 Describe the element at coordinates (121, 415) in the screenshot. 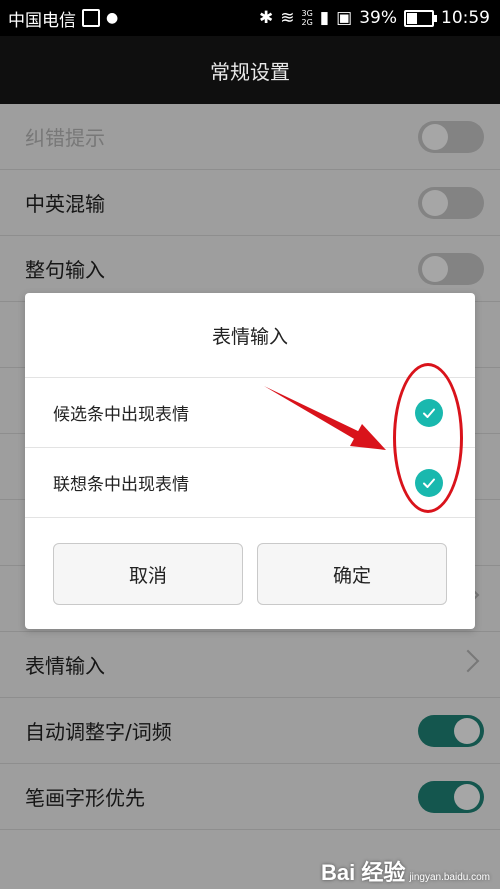

I see `option-label: 候选条中出现表情` at that location.